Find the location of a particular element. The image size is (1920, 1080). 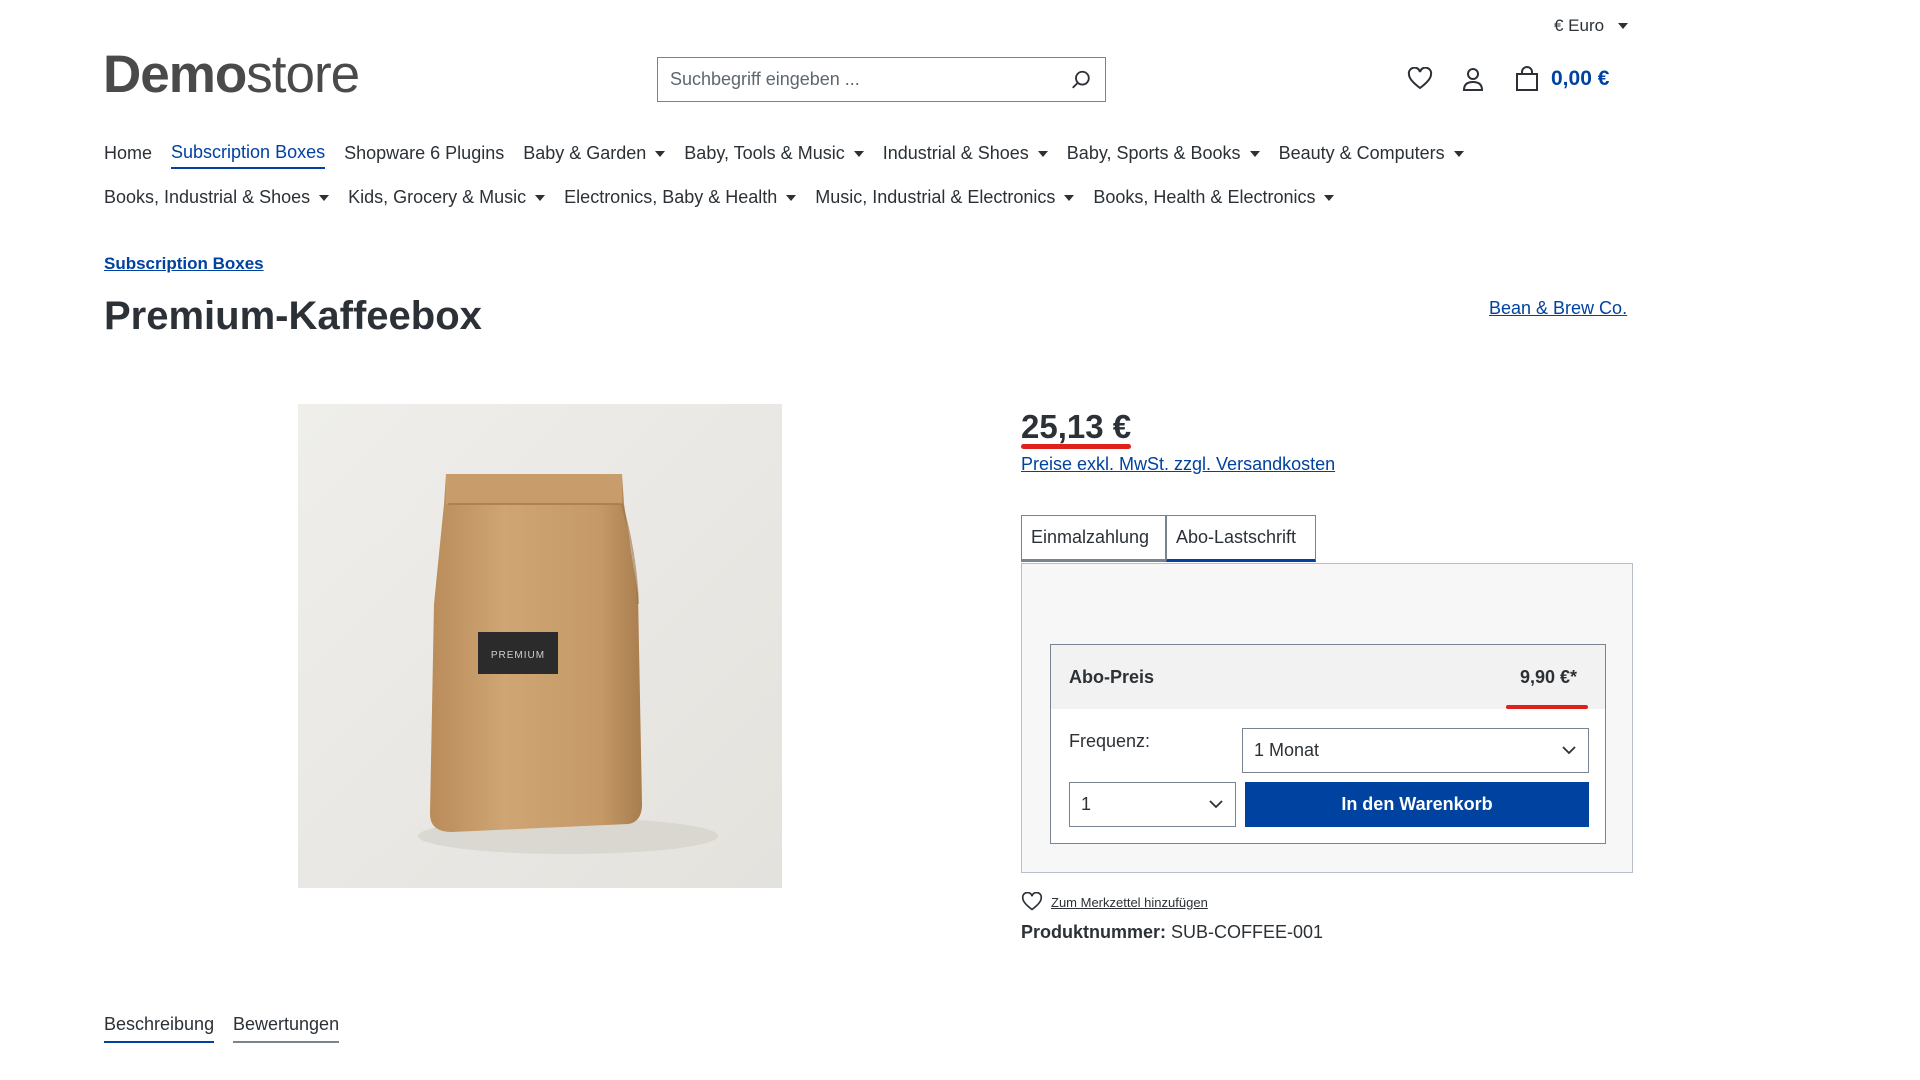

quantity-value: 1 is located at coordinates (1086, 804).